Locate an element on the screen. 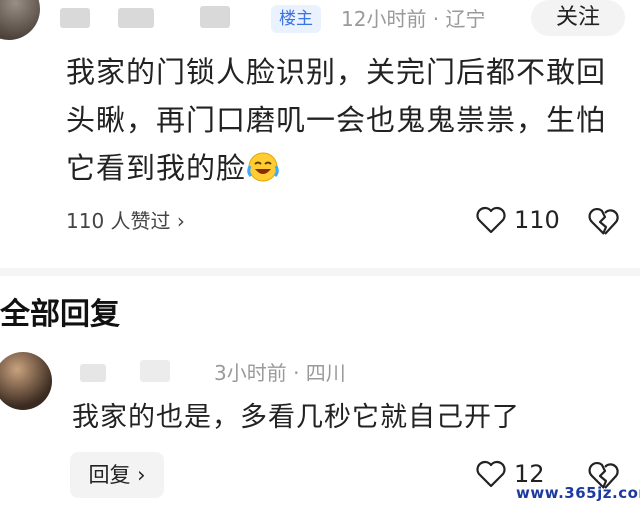 The height and width of the screenshot is (509, 640). laughing-crying-emoji-icon is located at coordinates (263, 167).